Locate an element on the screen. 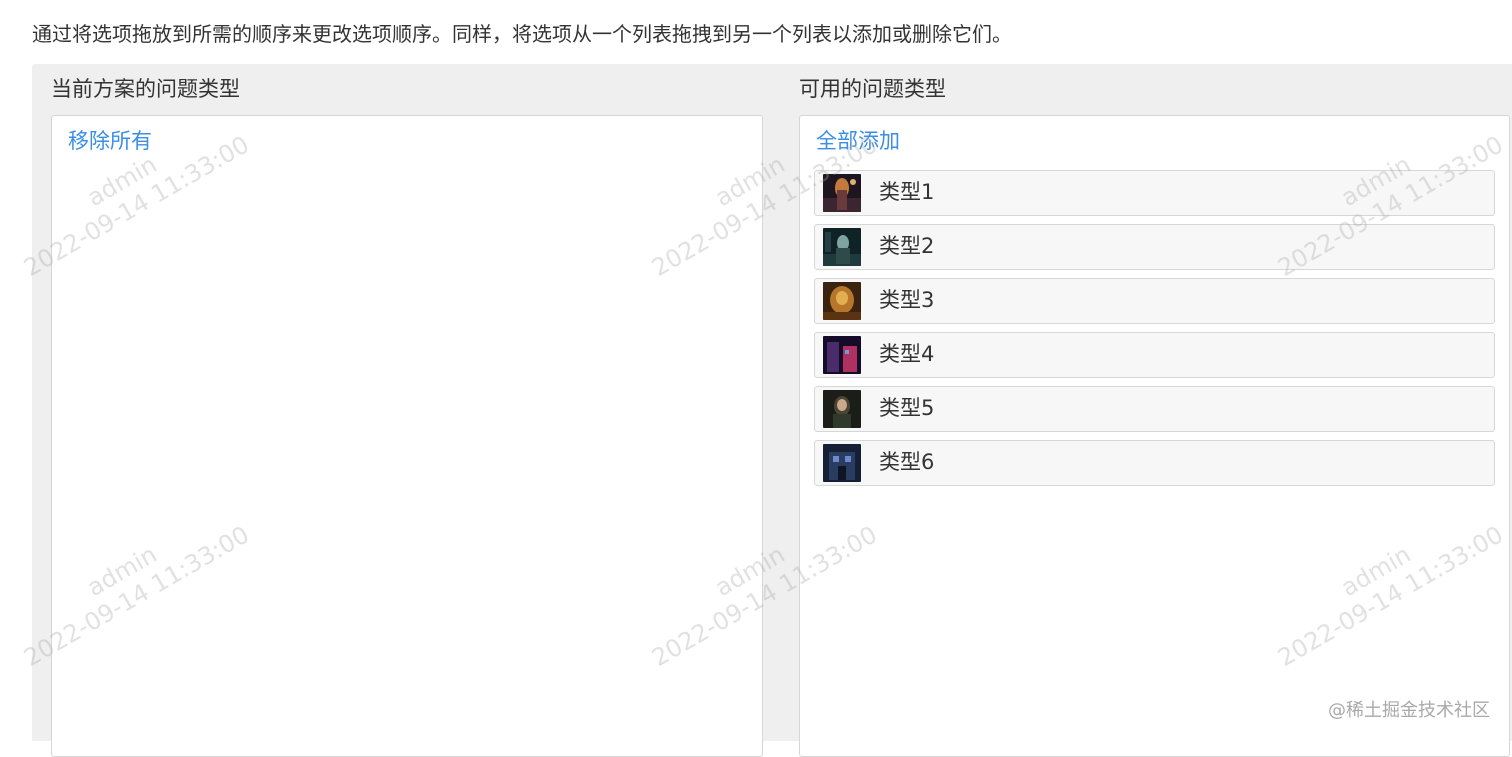 This screenshot has height=757, width=1512. list-item: 类型3 is located at coordinates (1154, 301).